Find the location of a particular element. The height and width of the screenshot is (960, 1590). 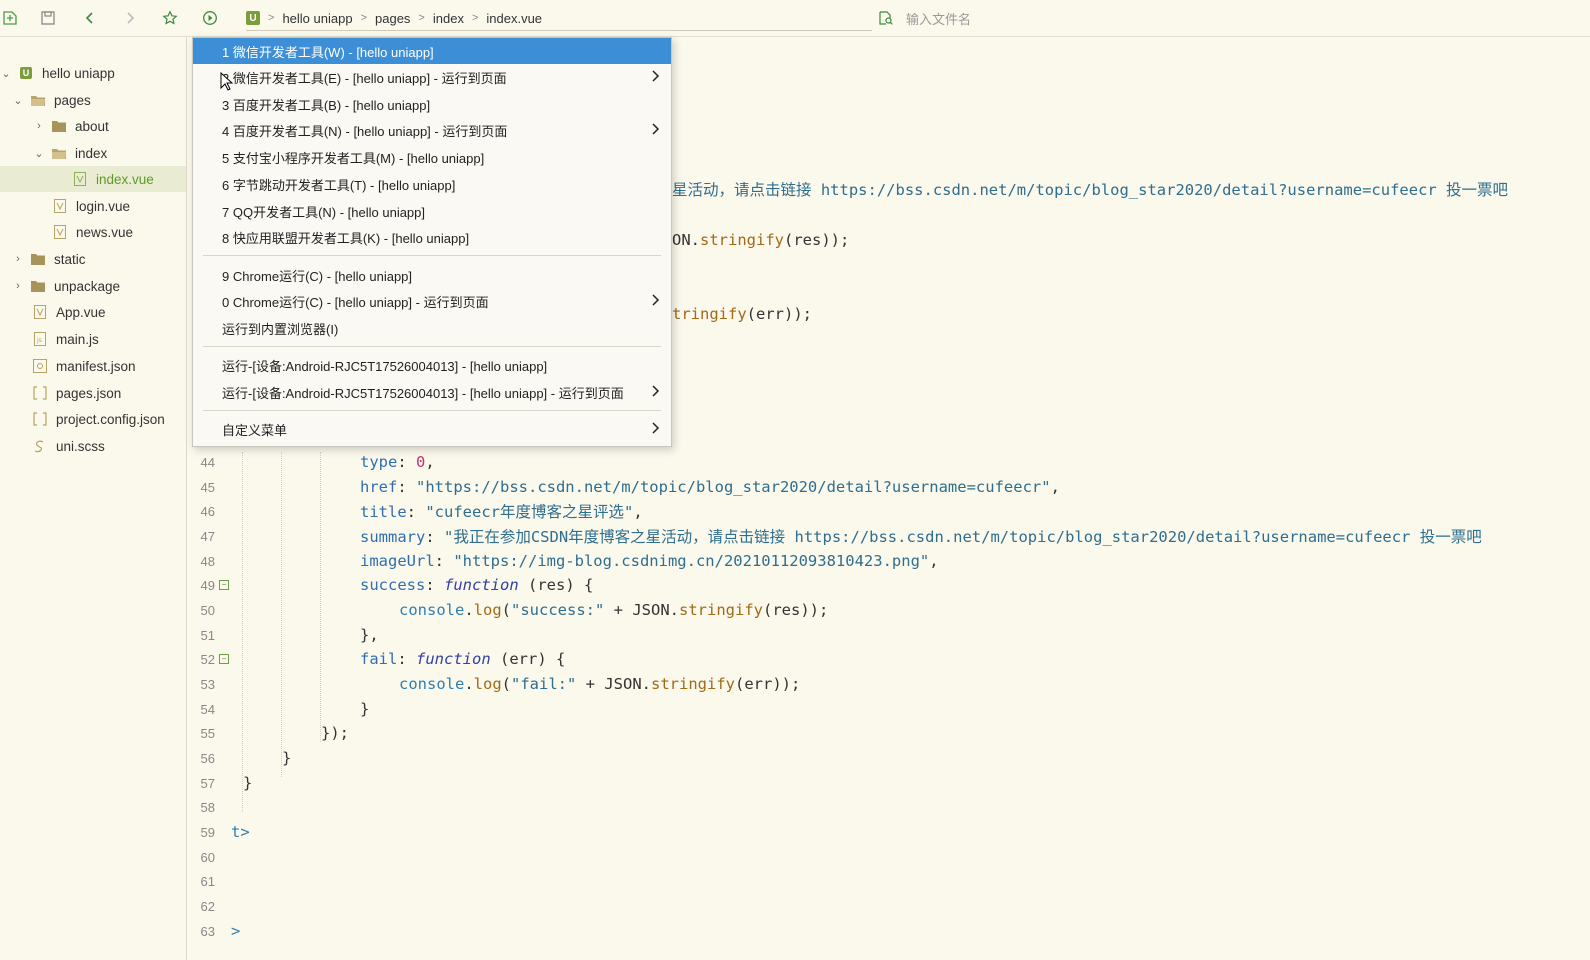

menu-item-run-baidu-page: 4 百度开发者工具(N) - [hello uniapp] - 运行到页面 is located at coordinates (432, 130).